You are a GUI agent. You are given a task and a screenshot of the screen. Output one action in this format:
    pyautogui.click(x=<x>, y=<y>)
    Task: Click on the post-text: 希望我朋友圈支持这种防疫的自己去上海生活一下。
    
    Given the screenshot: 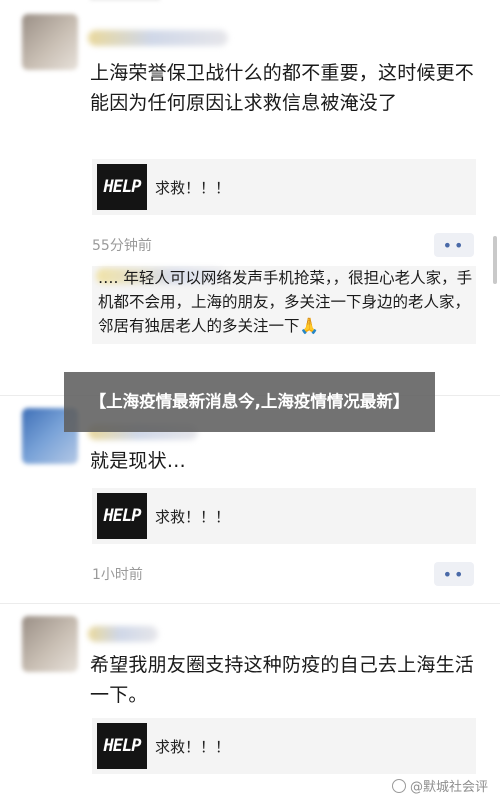 What is the action you would take?
    pyautogui.click(x=282, y=680)
    